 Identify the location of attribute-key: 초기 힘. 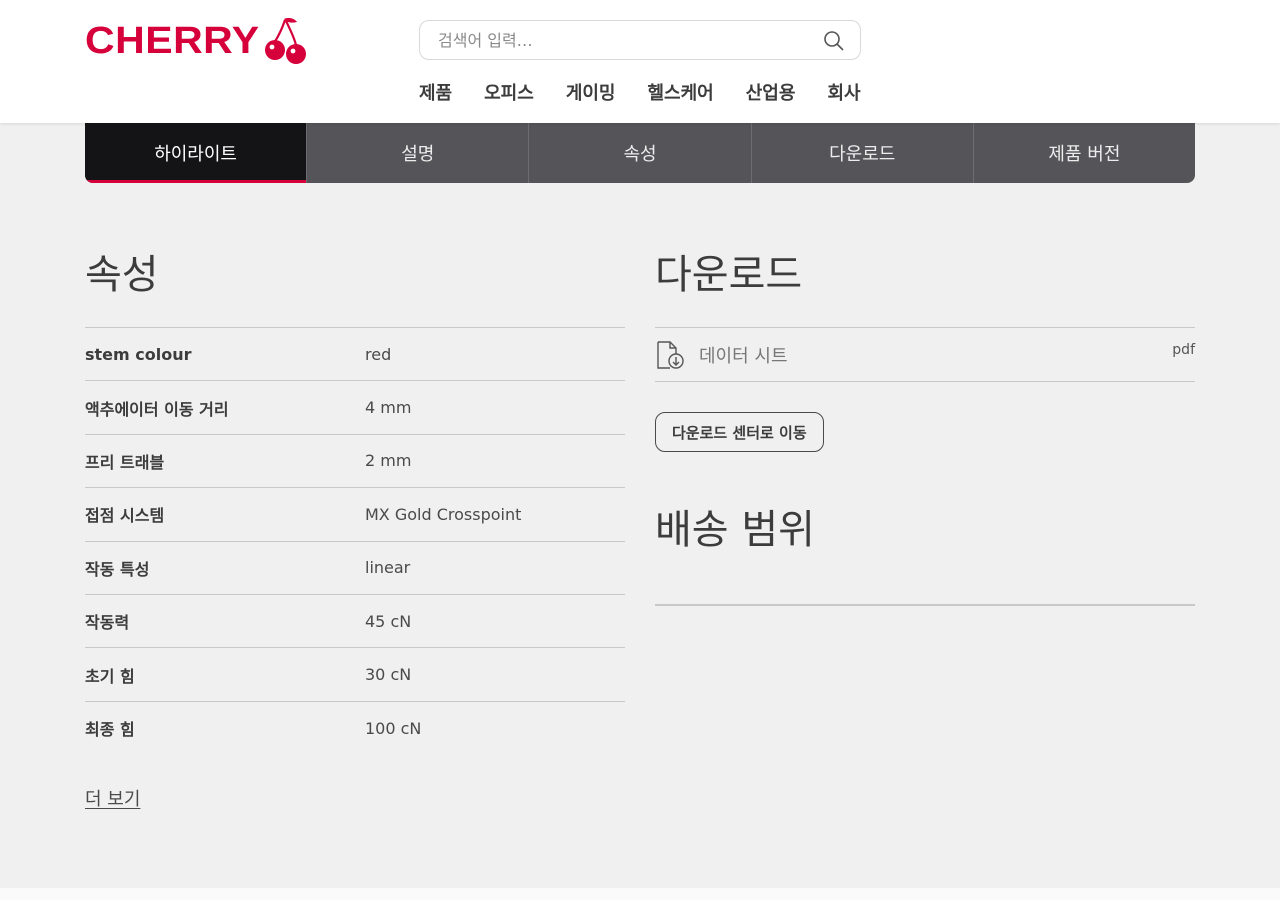
(110, 676).